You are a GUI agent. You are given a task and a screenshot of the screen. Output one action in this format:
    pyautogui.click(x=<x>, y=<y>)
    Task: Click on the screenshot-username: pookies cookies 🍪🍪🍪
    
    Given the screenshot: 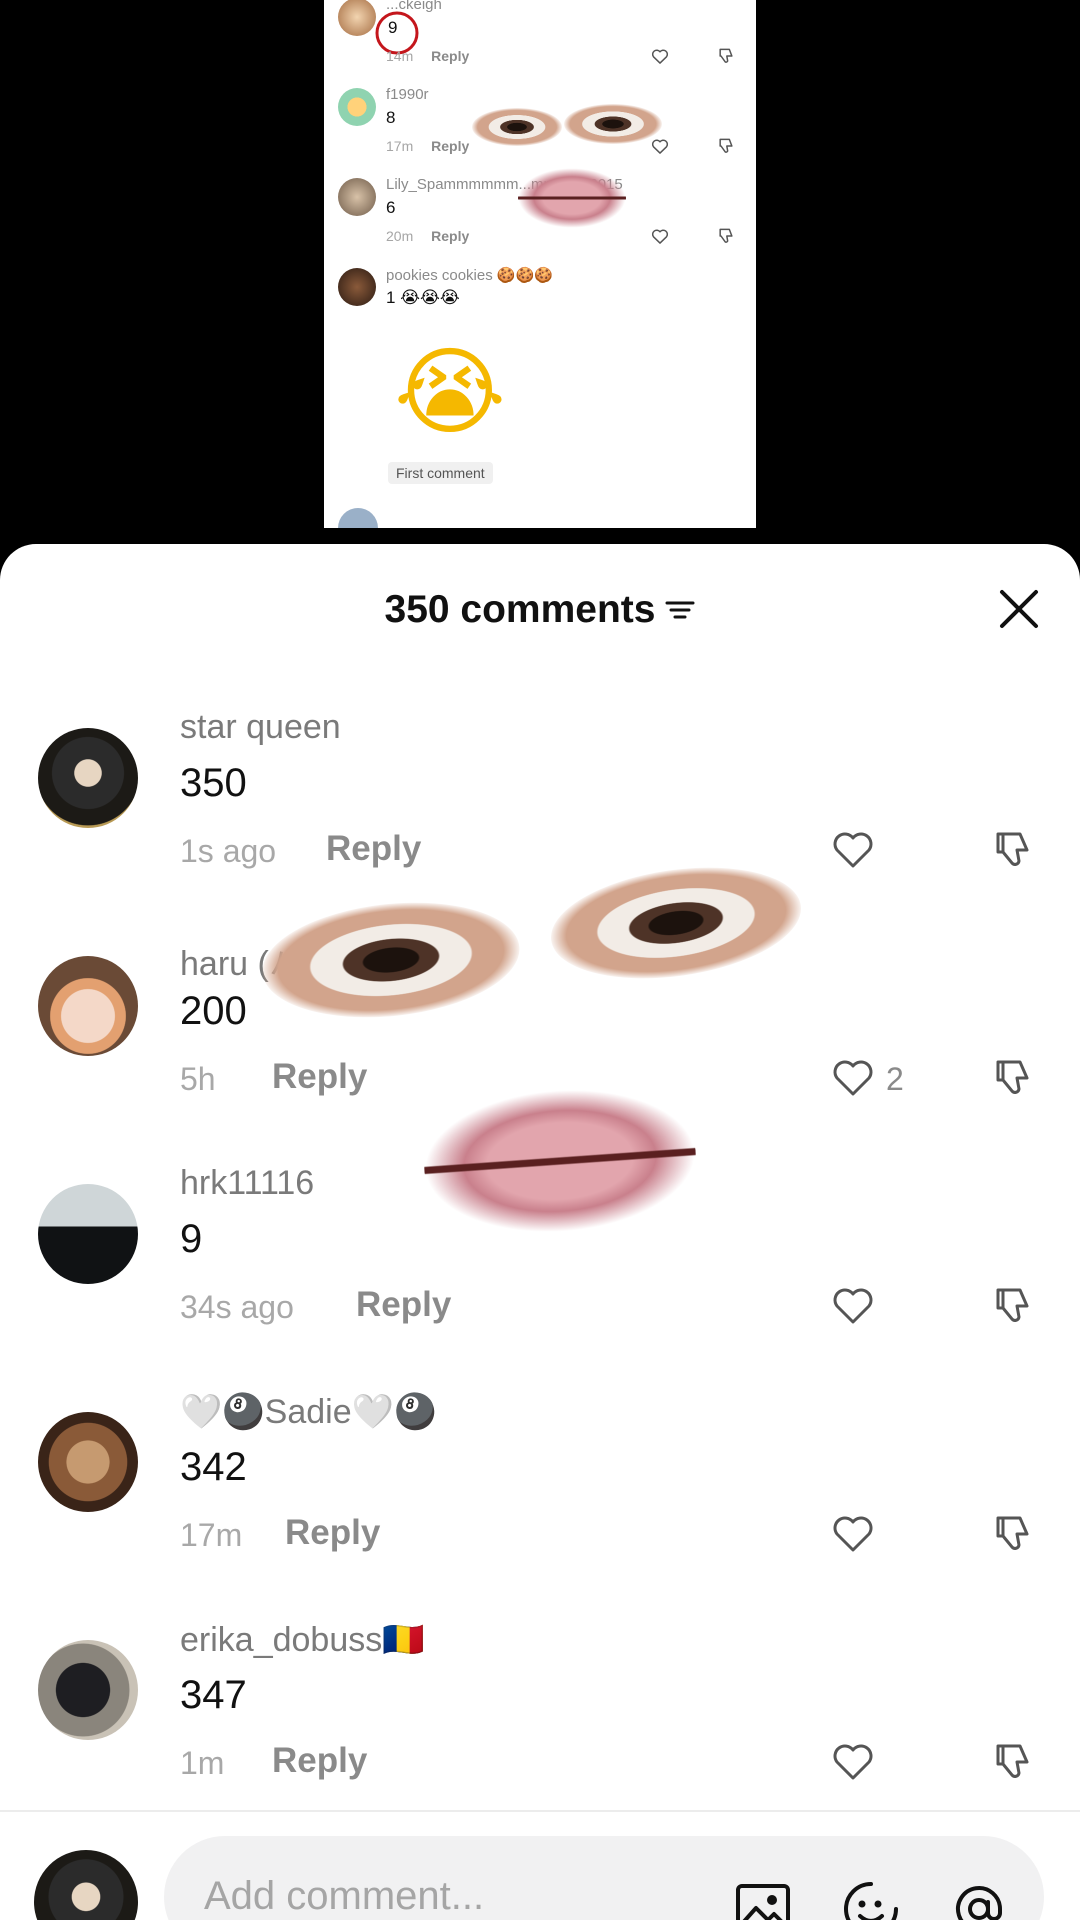 What is the action you would take?
    pyautogui.click(x=469, y=275)
    